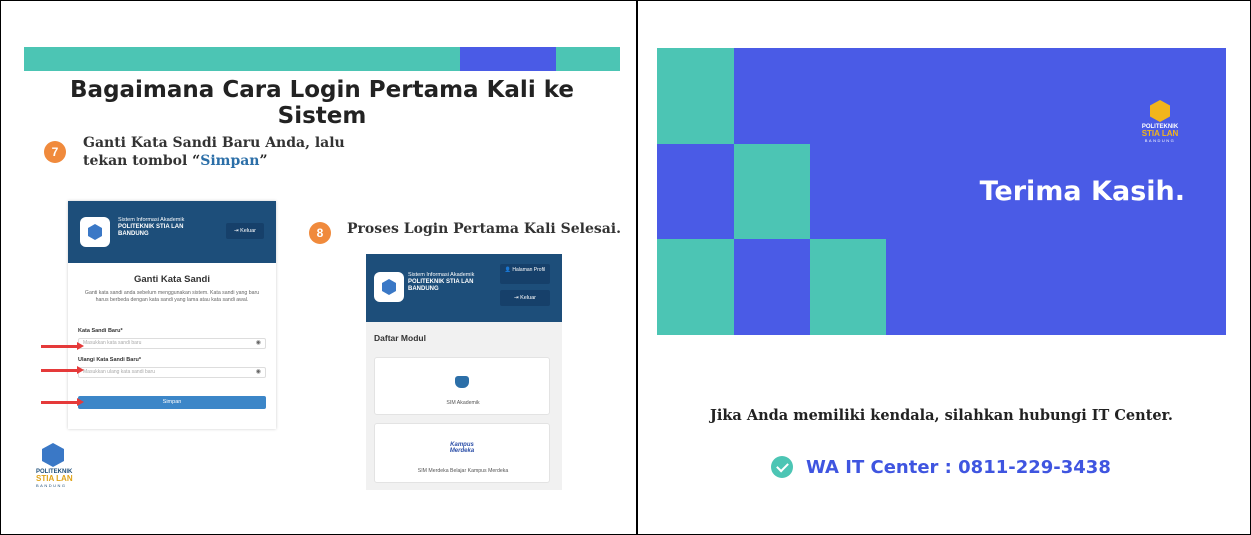 The height and width of the screenshot is (535, 1251). What do you see at coordinates (462, 382) in the screenshot?
I see `book-icon` at bounding box center [462, 382].